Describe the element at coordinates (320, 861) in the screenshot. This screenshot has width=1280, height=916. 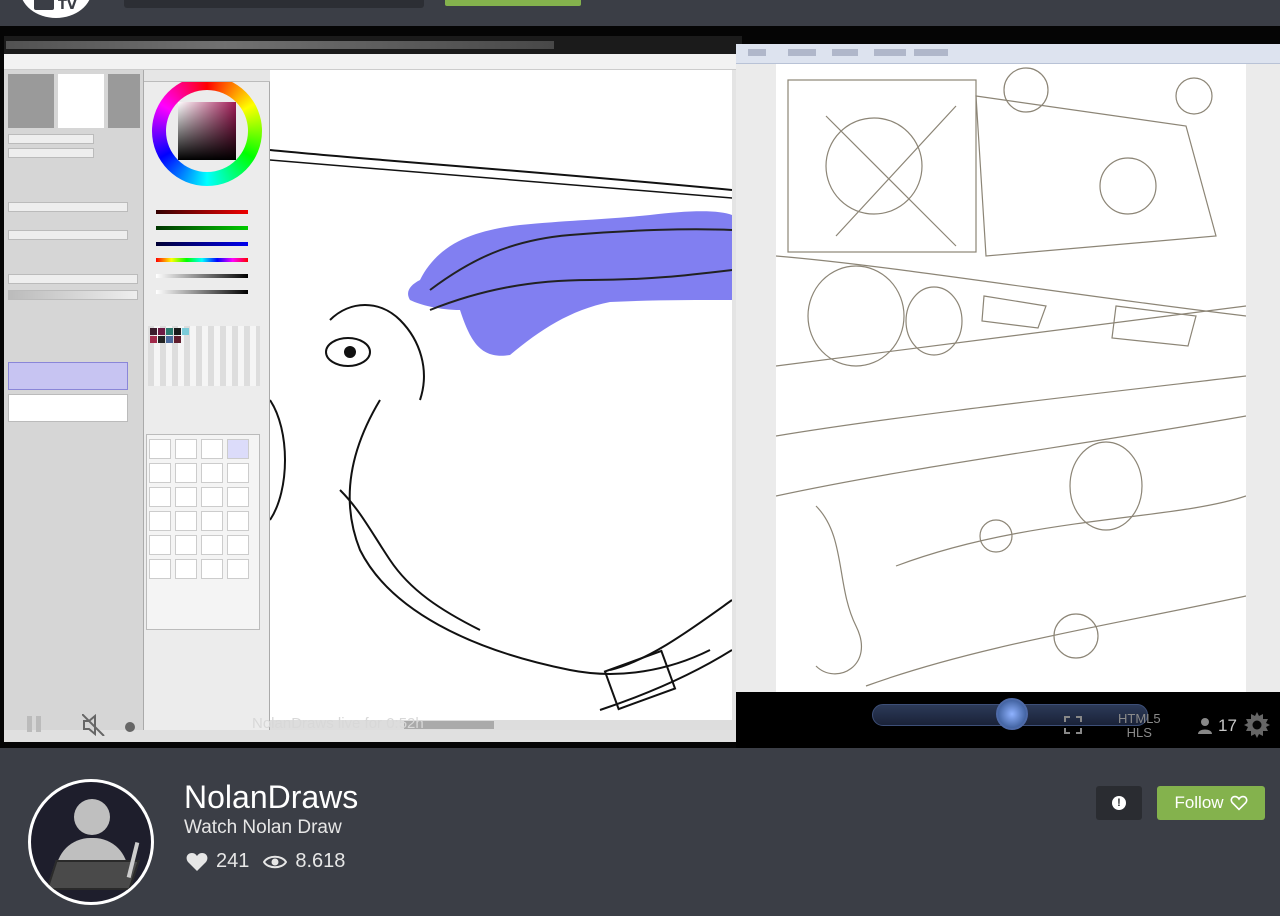
I see `views-count: 8.618` at that location.